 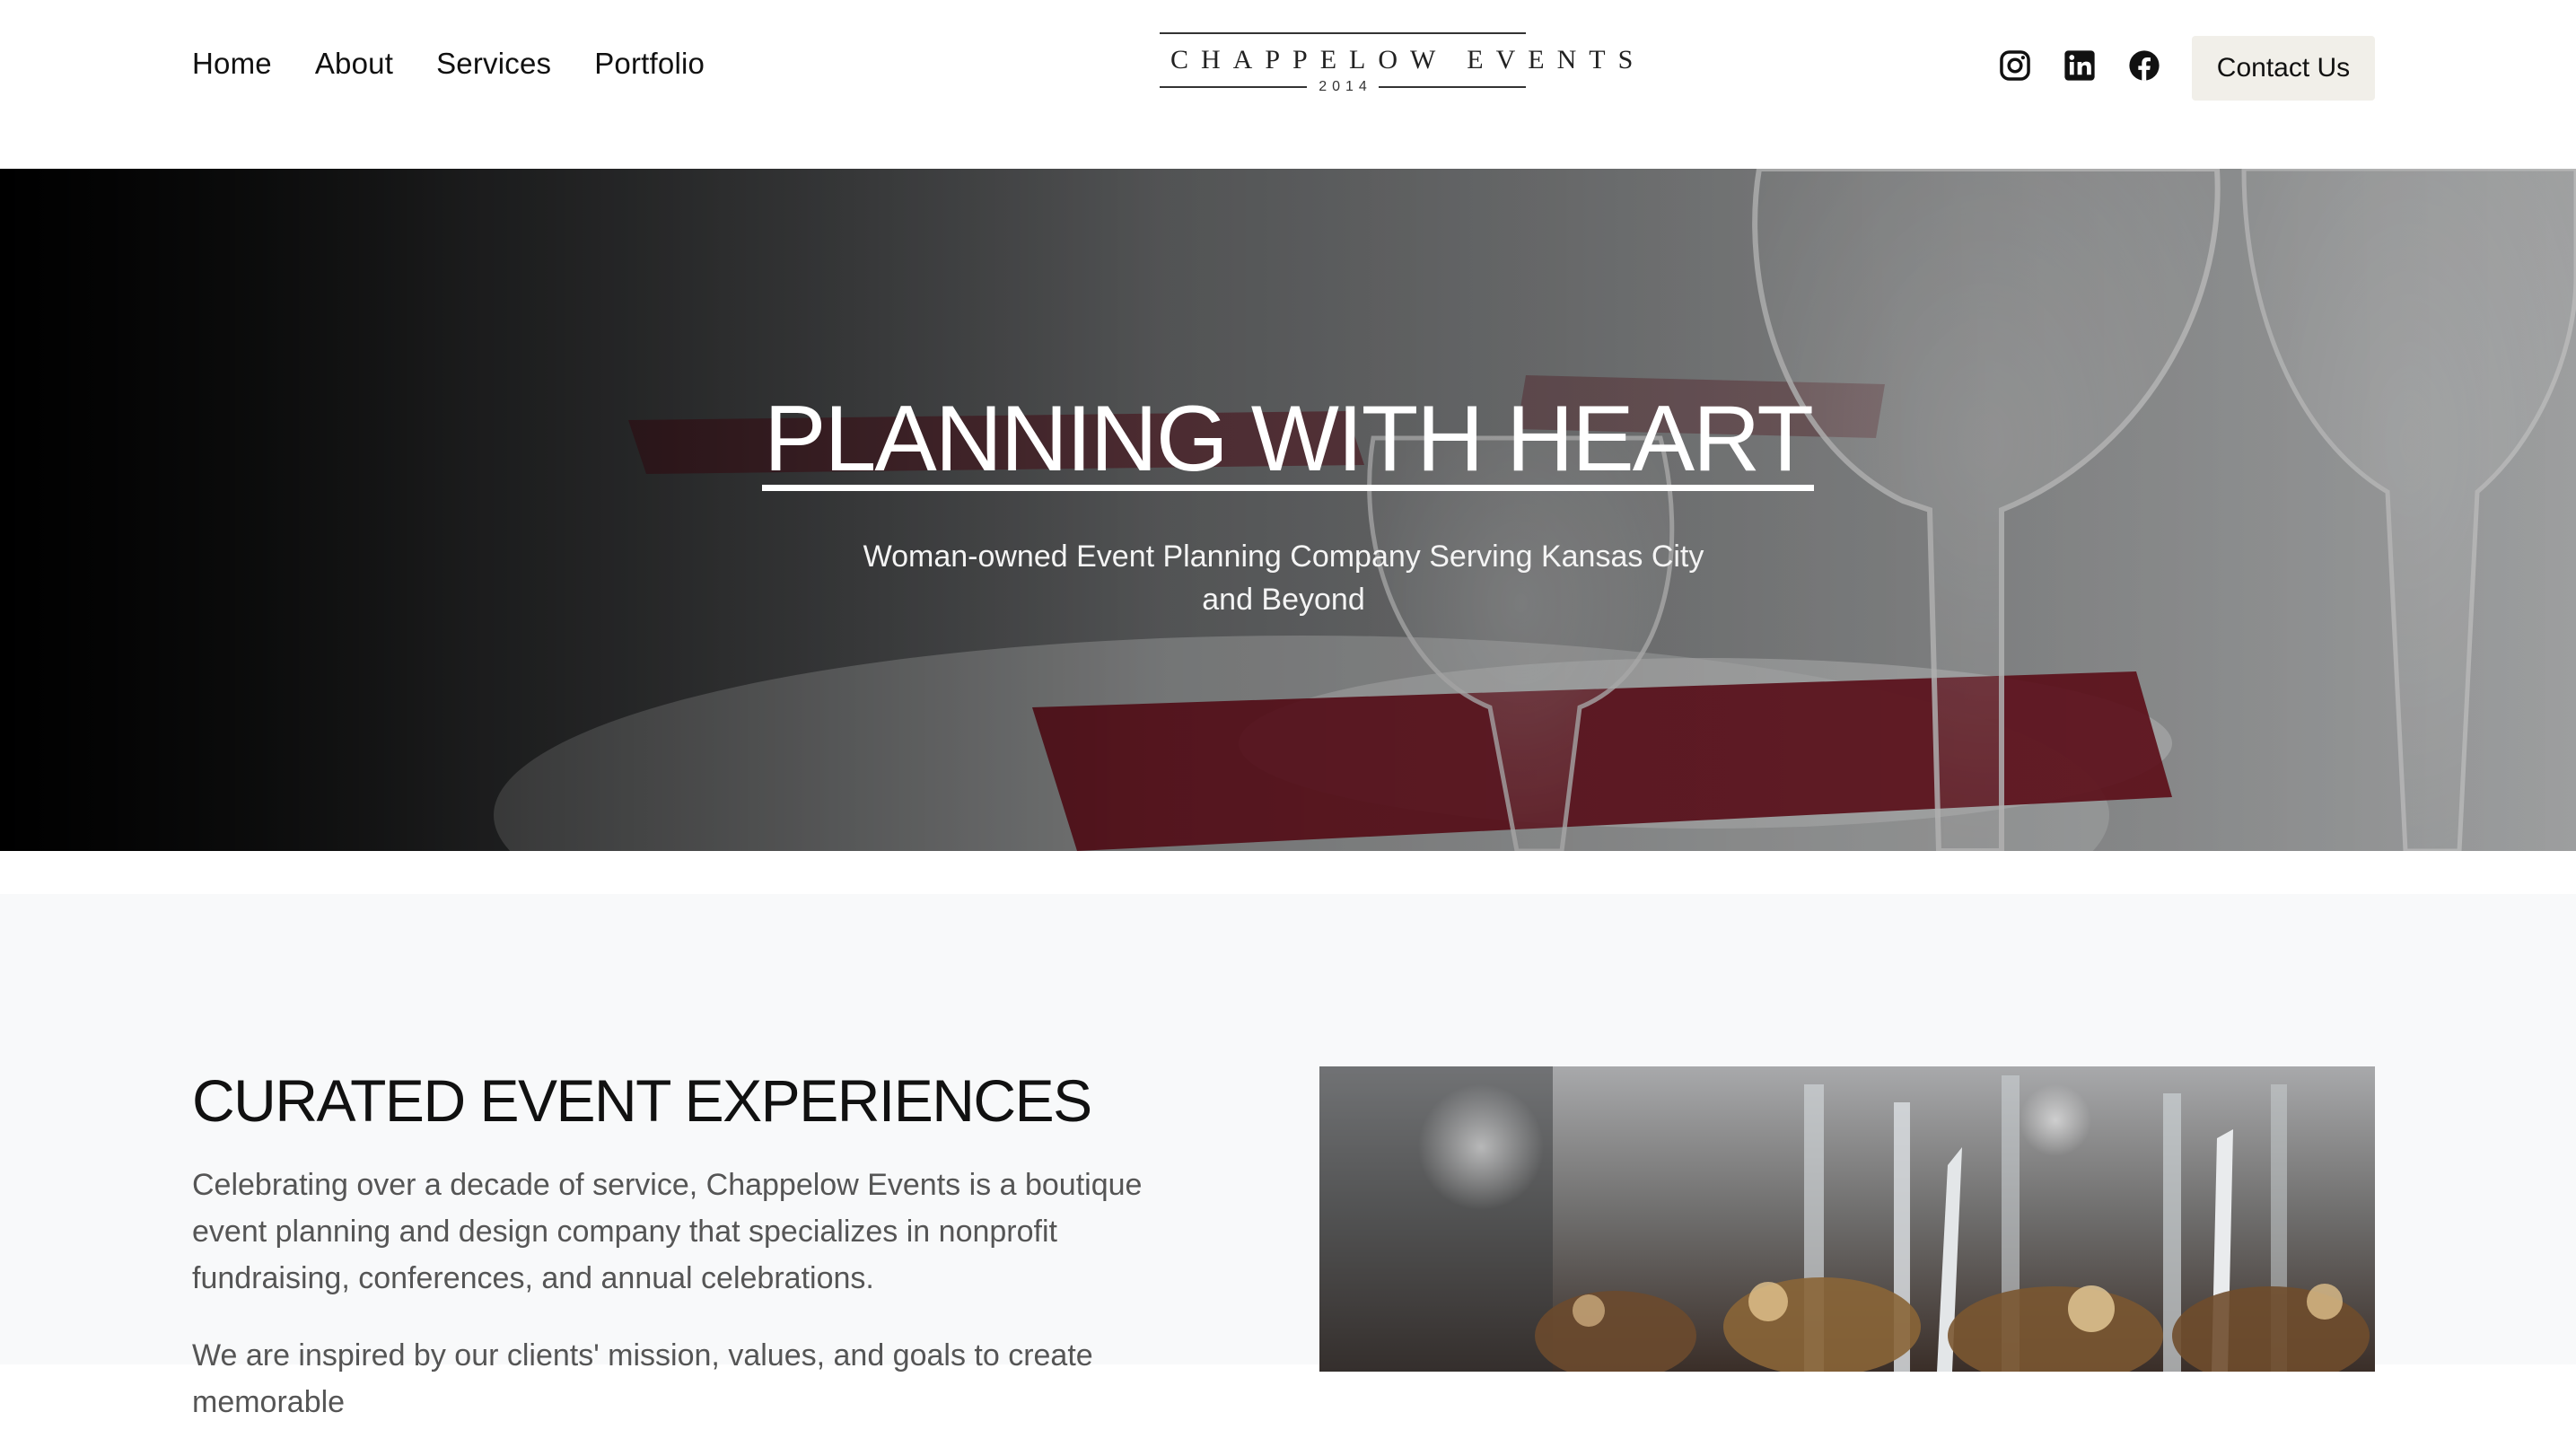 I want to click on nav-portfolio-link: Portfolio, so click(x=649, y=64).